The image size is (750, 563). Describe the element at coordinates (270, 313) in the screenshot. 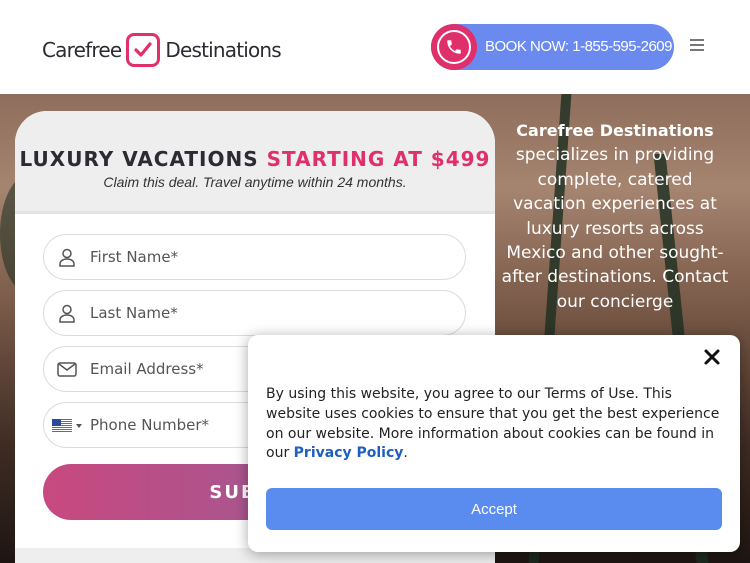

I see `last-name-input` at that location.